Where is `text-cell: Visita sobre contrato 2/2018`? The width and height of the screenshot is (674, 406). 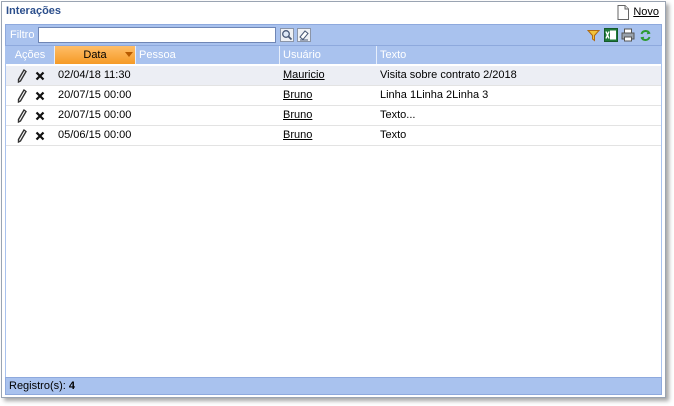 text-cell: Visita sobre contrato 2/2018 is located at coordinates (448, 75).